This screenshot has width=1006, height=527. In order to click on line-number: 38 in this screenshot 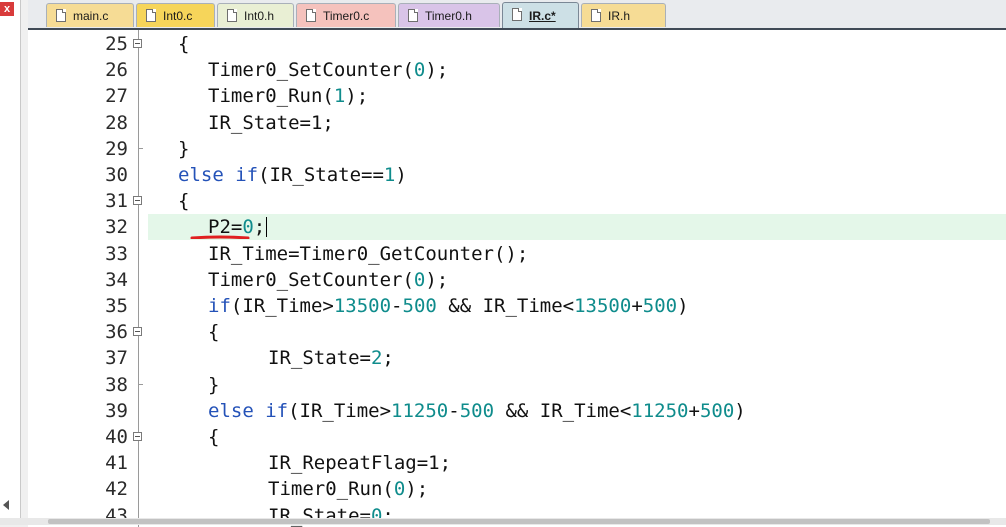, I will do `click(116, 384)`.